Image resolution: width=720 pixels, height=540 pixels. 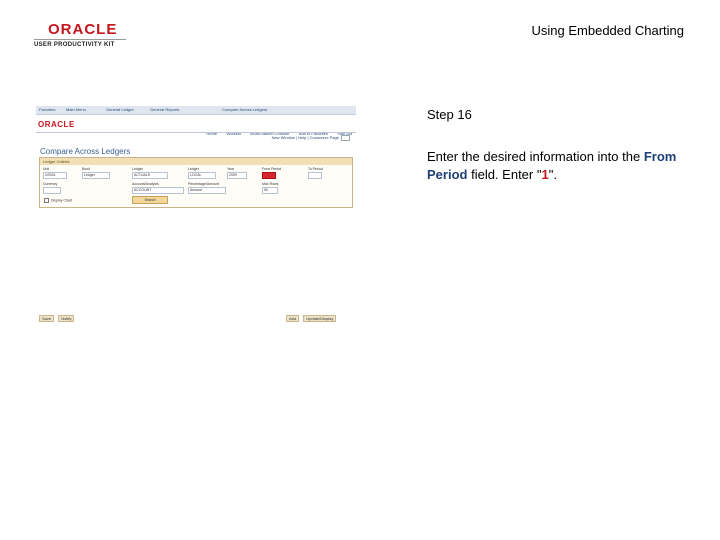 I want to click on year-label: Year, so click(x=231, y=169).